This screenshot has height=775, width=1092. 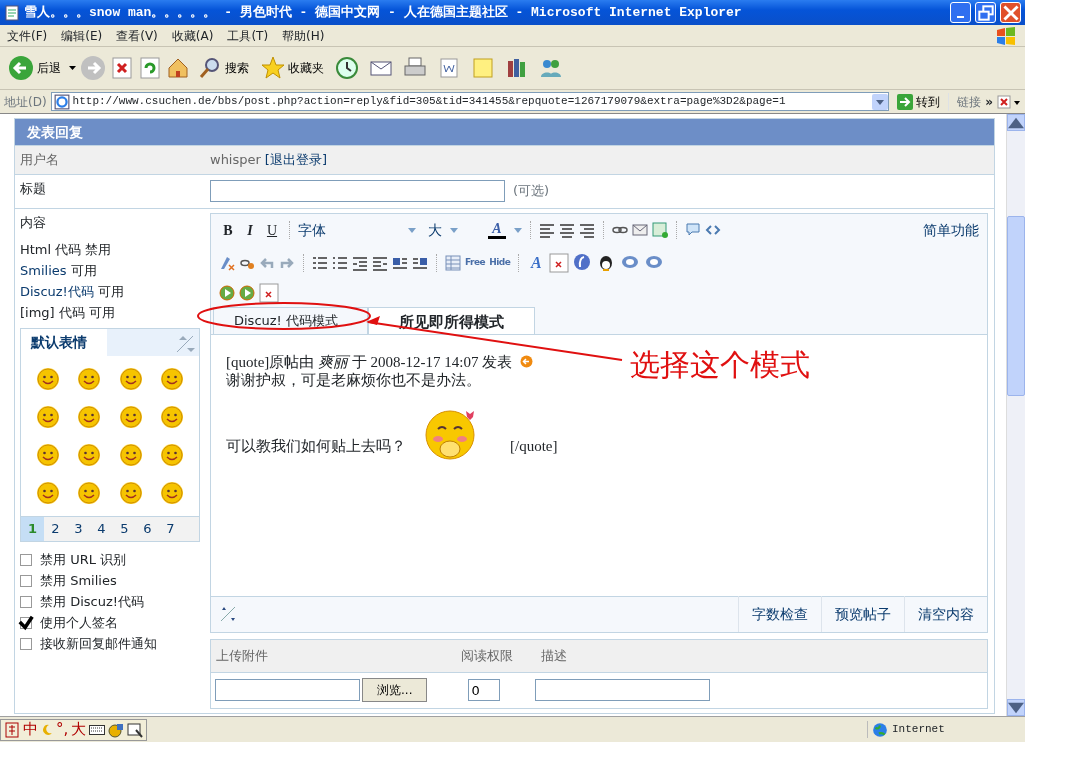 What do you see at coordinates (97, 729) in the screenshot?
I see `keyboard-icon` at bounding box center [97, 729].